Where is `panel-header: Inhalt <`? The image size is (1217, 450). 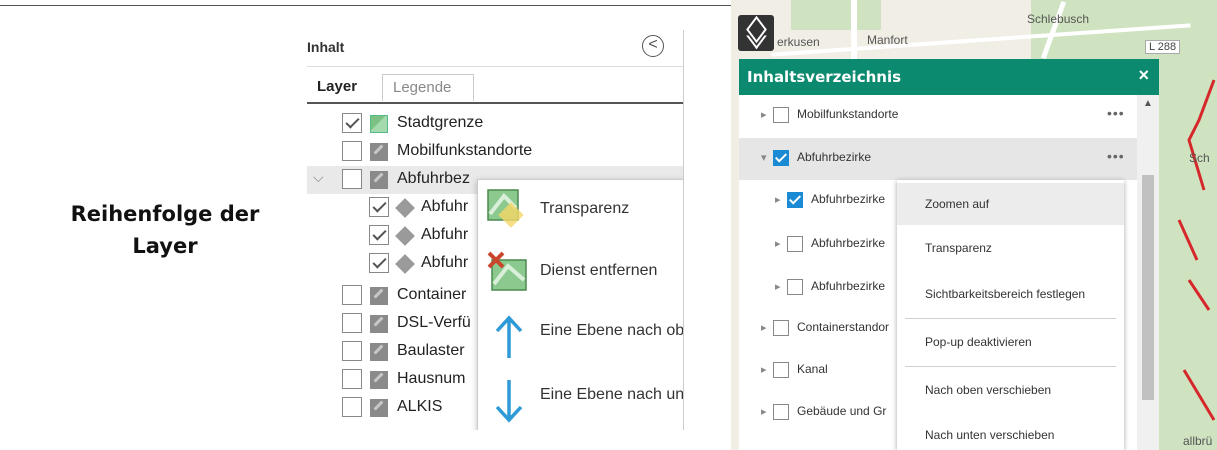
panel-header: Inhalt < is located at coordinates (495, 48).